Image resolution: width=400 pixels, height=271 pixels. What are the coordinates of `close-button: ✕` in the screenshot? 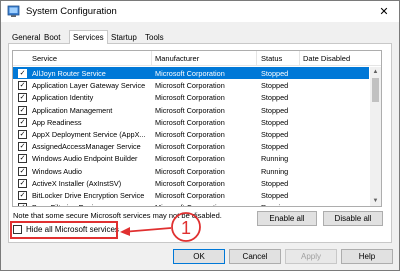 It's located at (384, 11).